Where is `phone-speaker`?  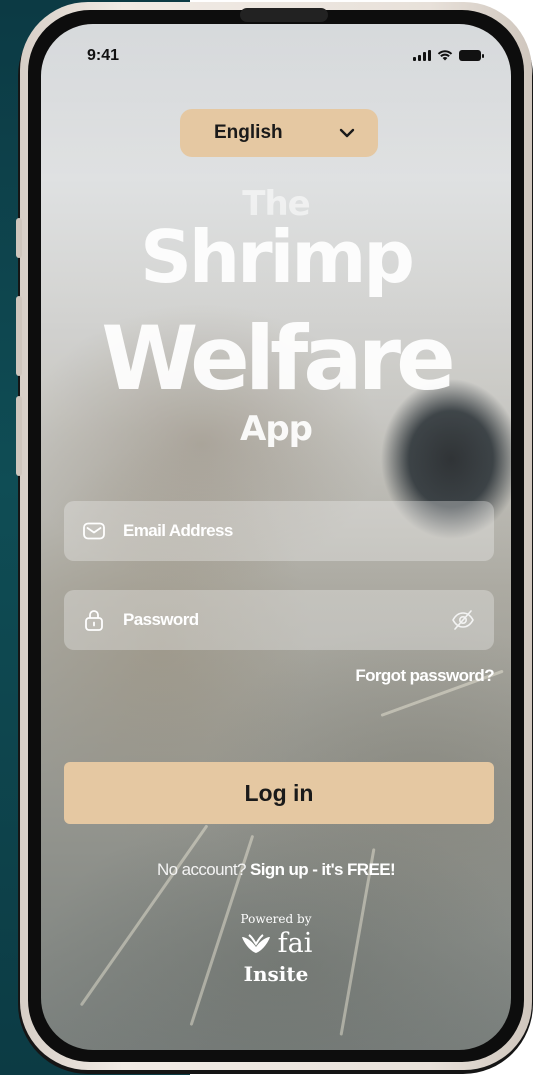 phone-speaker is located at coordinates (284, 15).